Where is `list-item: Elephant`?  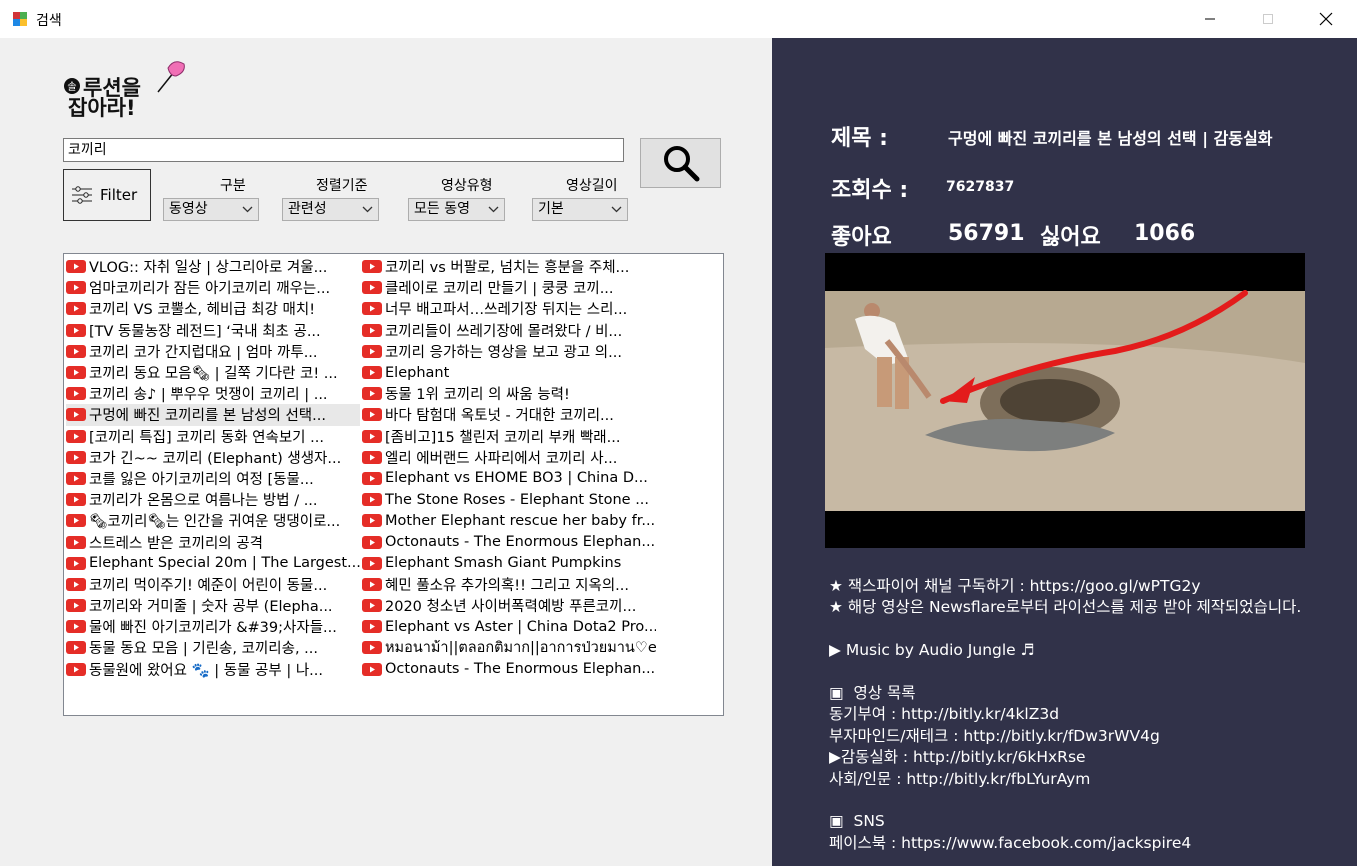 list-item: Elephant is located at coordinates (509, 372).